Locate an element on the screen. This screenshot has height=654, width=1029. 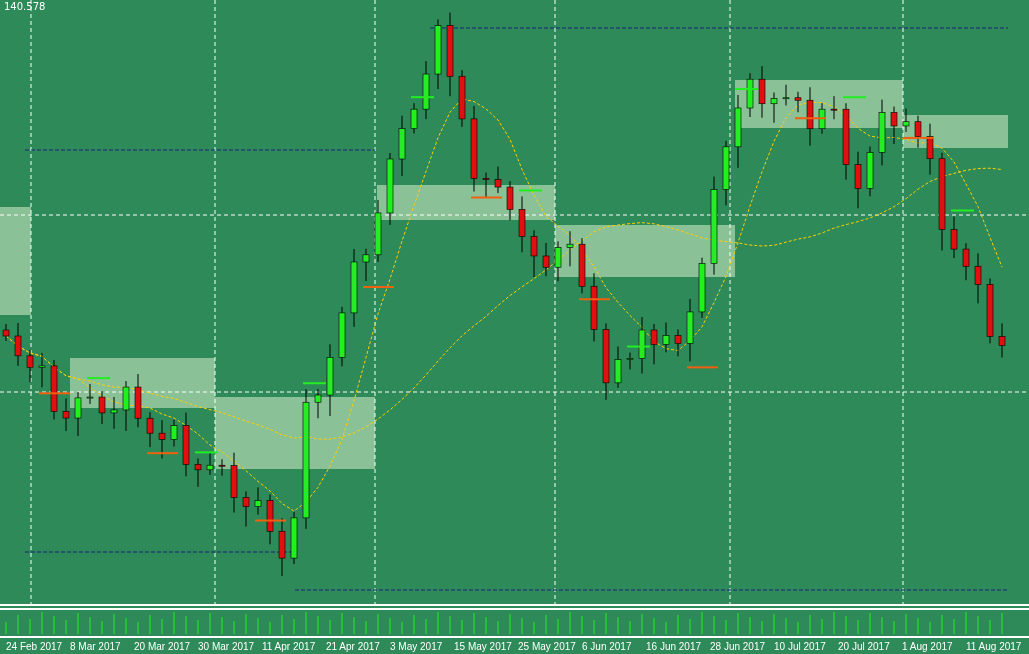
date-label: 25 May 2017 is located at coordinates (547, 647).